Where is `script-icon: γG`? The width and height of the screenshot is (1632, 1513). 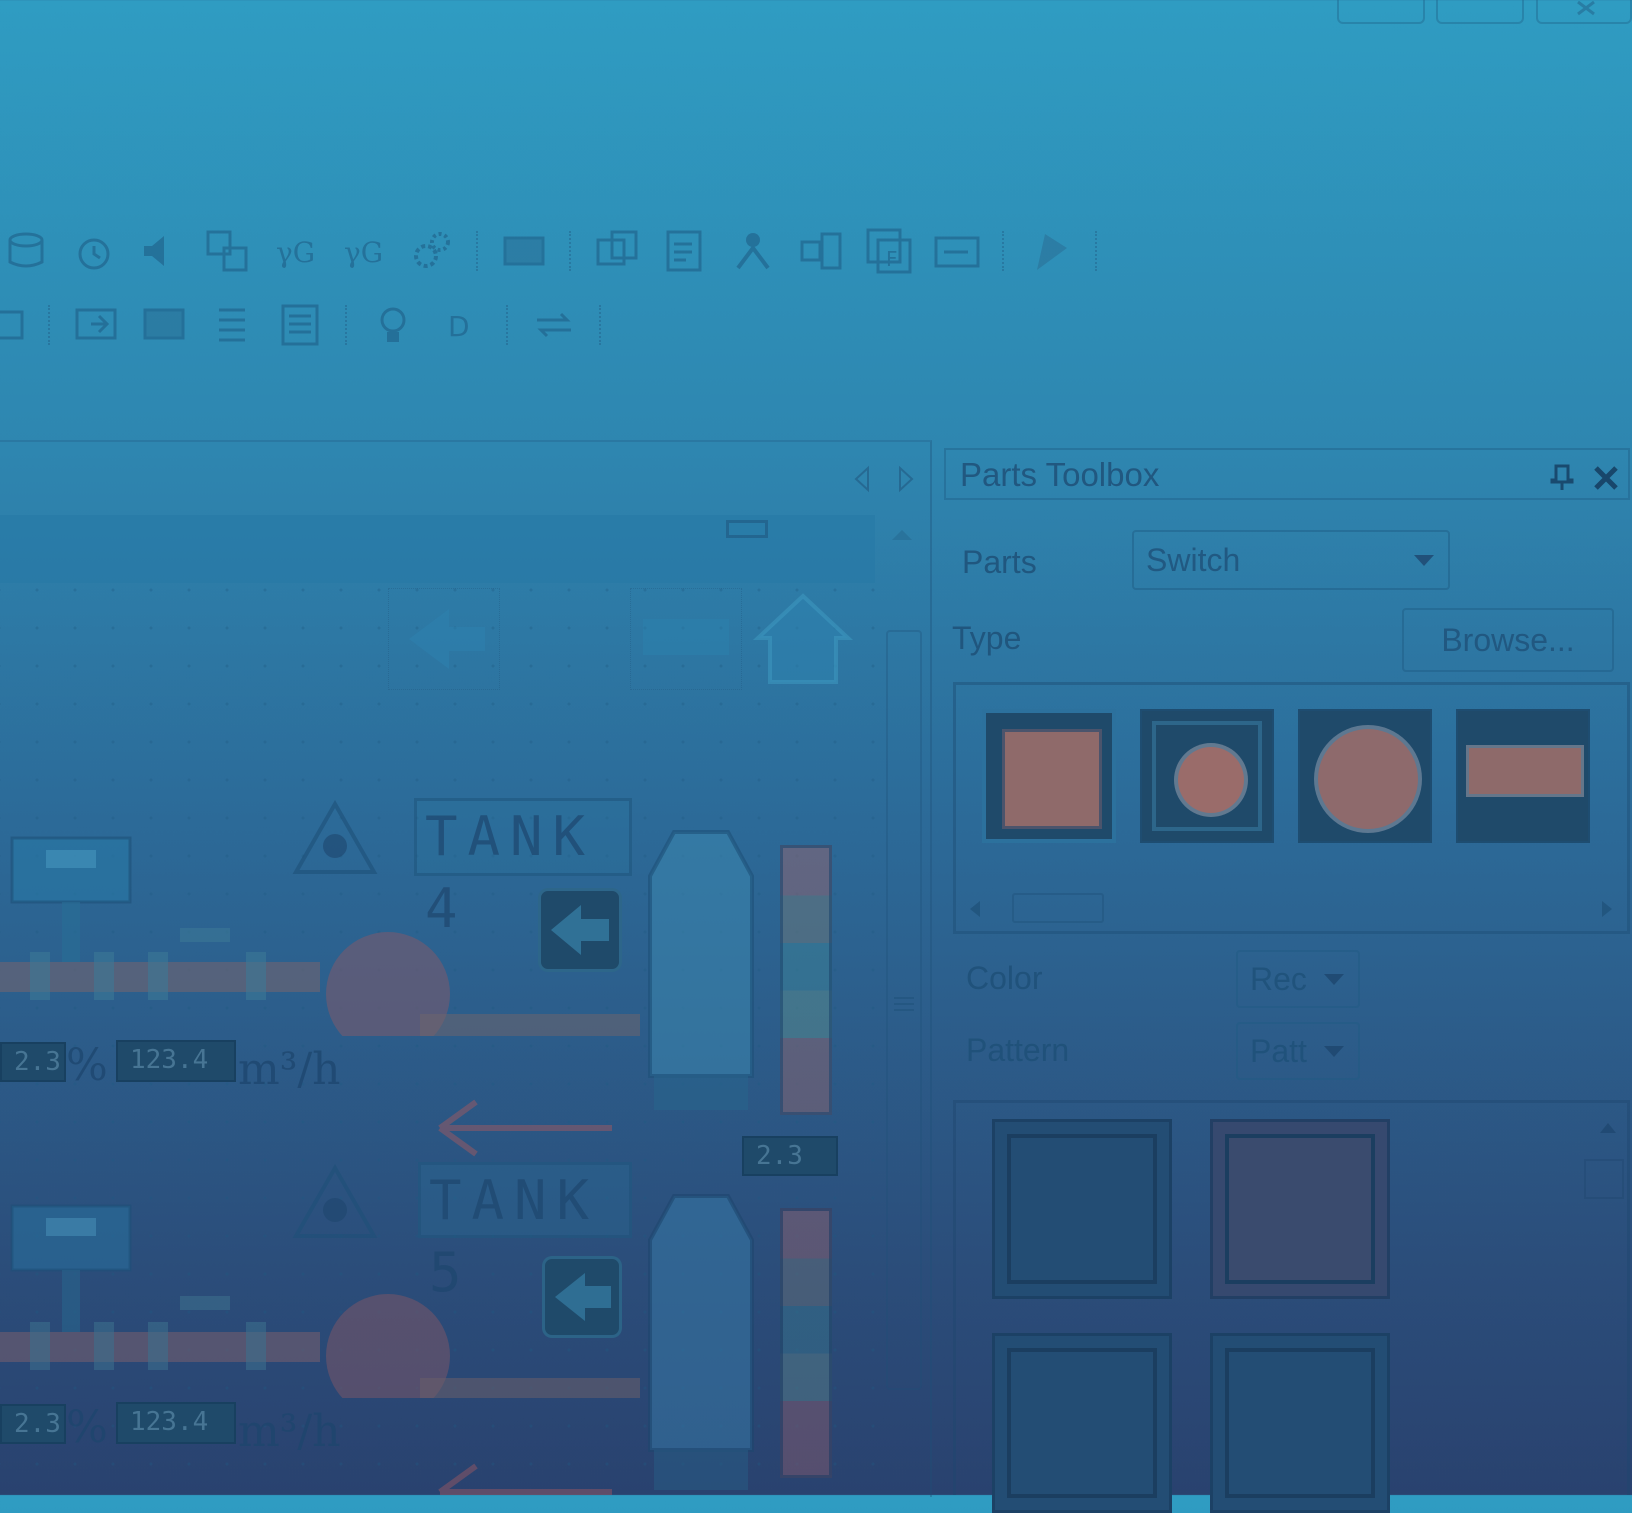
script-icon: γG is located at coordinates (295, 251).